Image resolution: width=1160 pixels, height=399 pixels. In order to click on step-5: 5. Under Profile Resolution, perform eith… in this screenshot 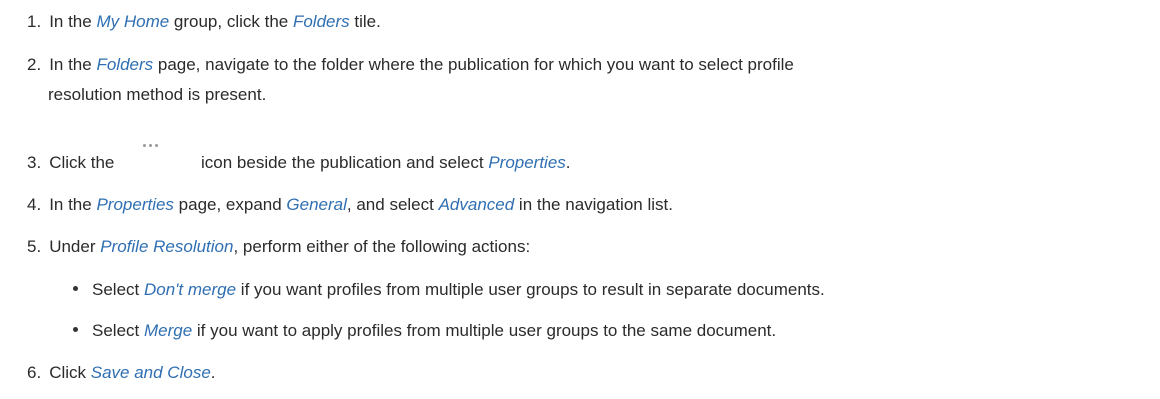, I will do `click(278, 247)`.